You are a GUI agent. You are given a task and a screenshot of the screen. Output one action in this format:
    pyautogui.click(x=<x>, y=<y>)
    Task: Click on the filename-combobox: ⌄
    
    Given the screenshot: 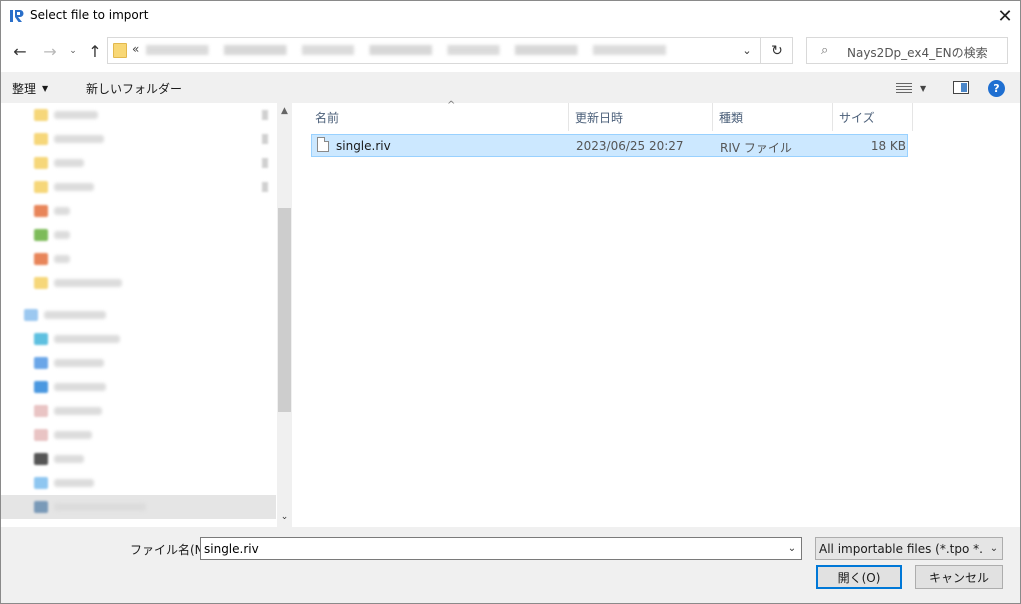 What is the action you would take?
    pyautogui.click(x=501, y=548)
    